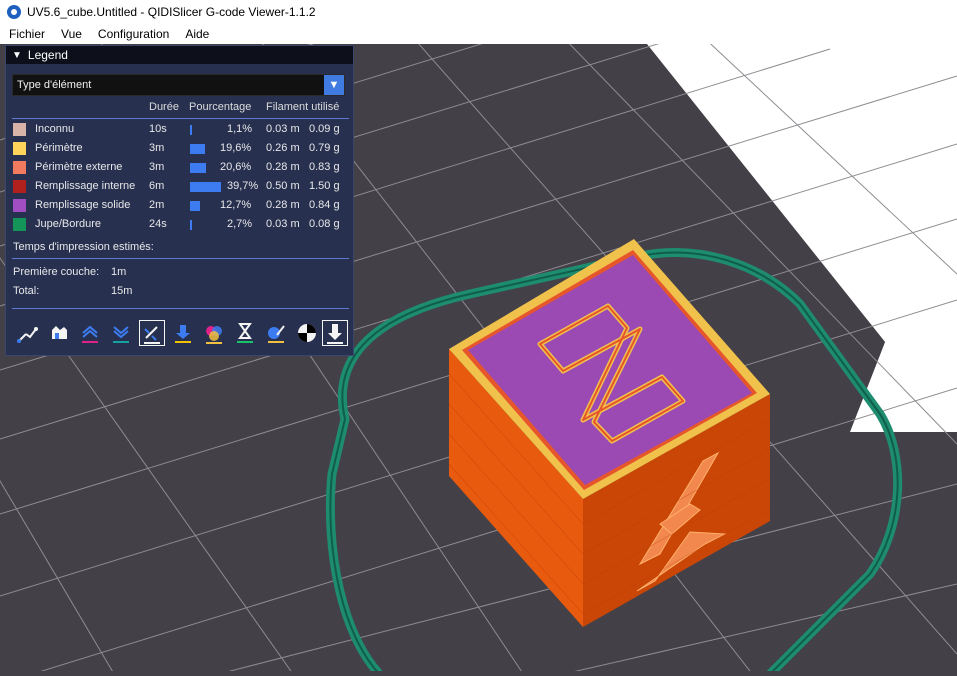 The width and height of the screenshot is (957, 676). Describe the element at coordinates (56, 272) in the screenshot. I see `first-layer-label: Première couche:` at that location.